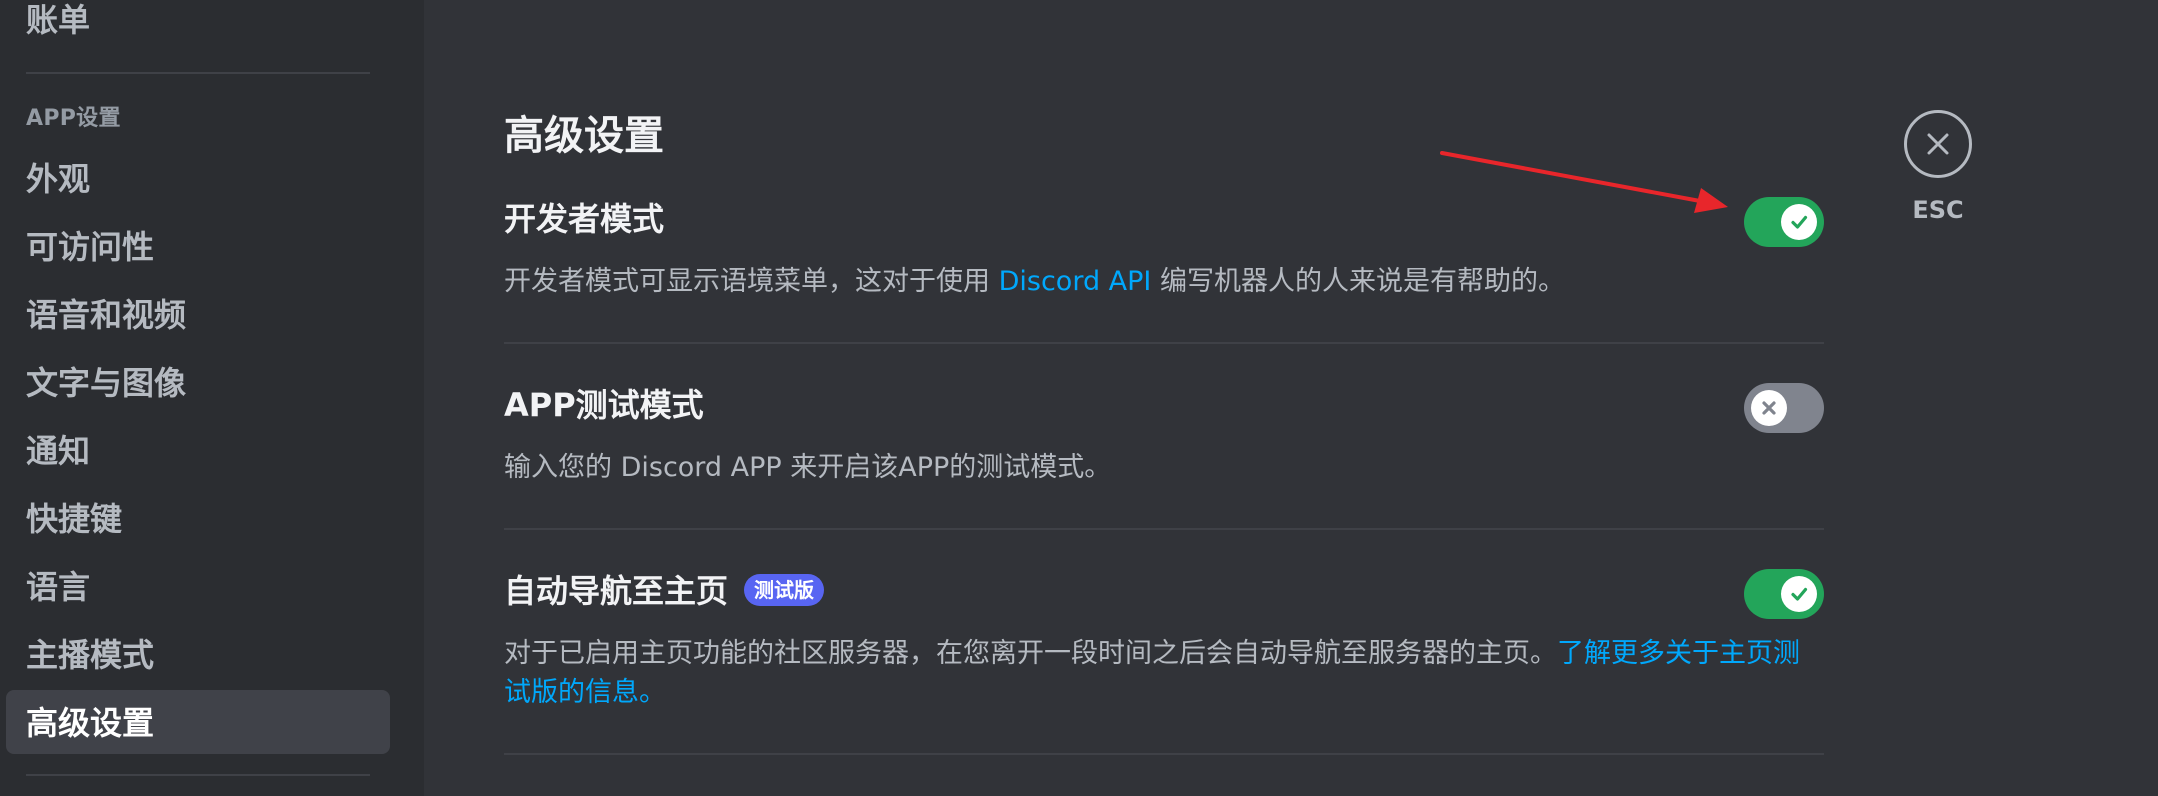 Image resolution: width=2158 pixels, height=796 pixels. What do you see at coordinates (604, 405) in the screenshot?
I see `app-test-mode-title: APP测试模式` at bounding box center [604, 405].